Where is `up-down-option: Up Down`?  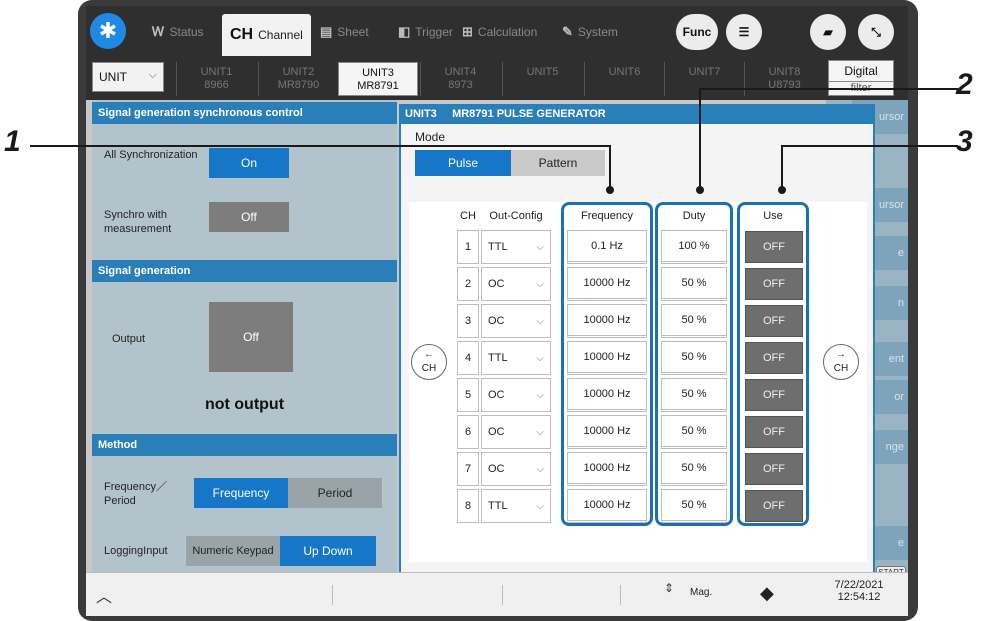 up-down-option: Up Down is located at coordinates (328, 551).